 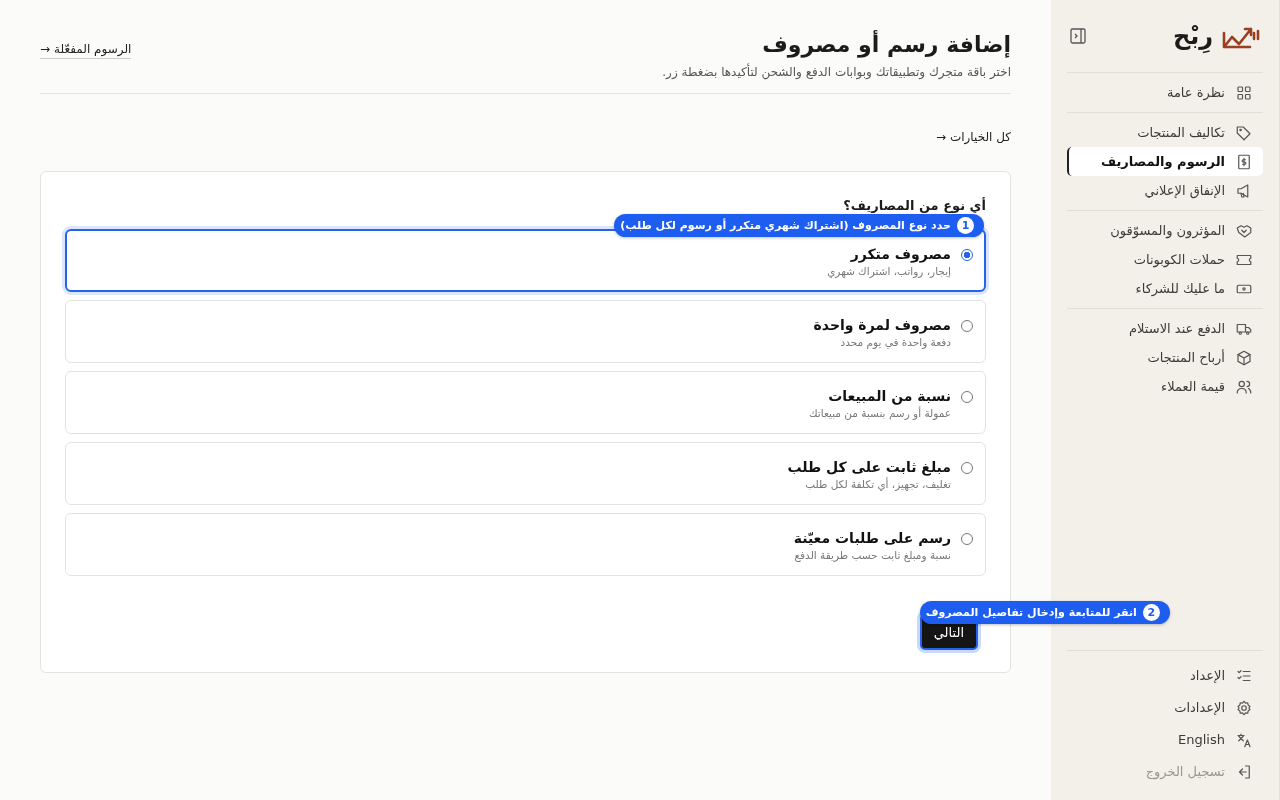 What do you see at coordinates (1244, 92) in the screenshot?
I see `grid-icon` at bounding box center [1244, 92].